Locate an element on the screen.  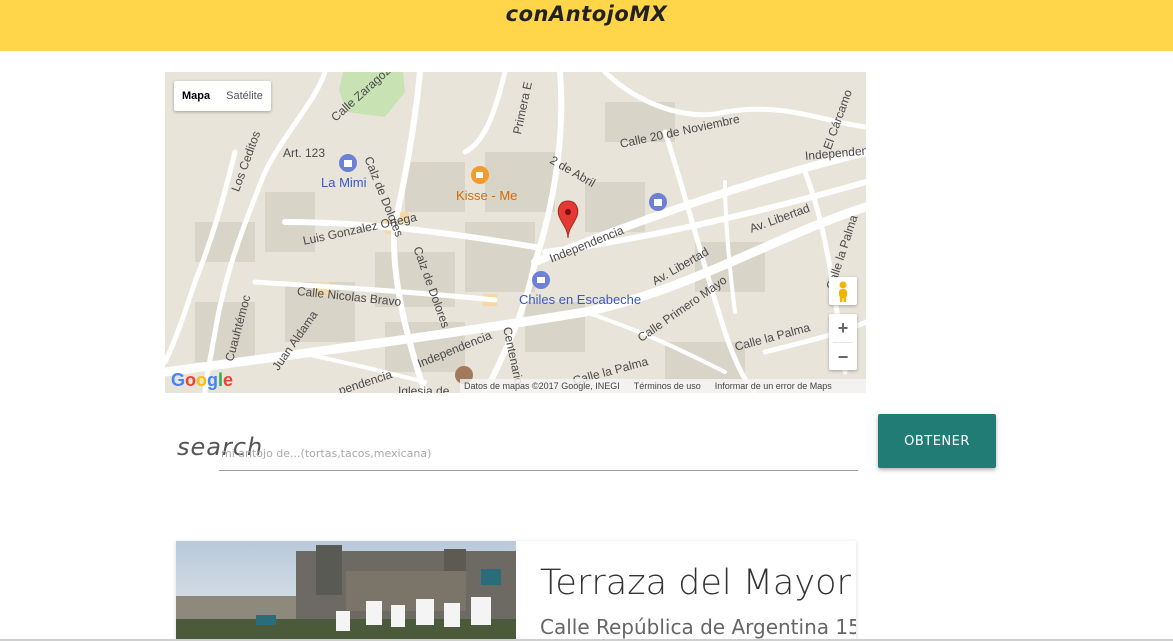
zoom-in-button: + is located at coordinates (843, 328).